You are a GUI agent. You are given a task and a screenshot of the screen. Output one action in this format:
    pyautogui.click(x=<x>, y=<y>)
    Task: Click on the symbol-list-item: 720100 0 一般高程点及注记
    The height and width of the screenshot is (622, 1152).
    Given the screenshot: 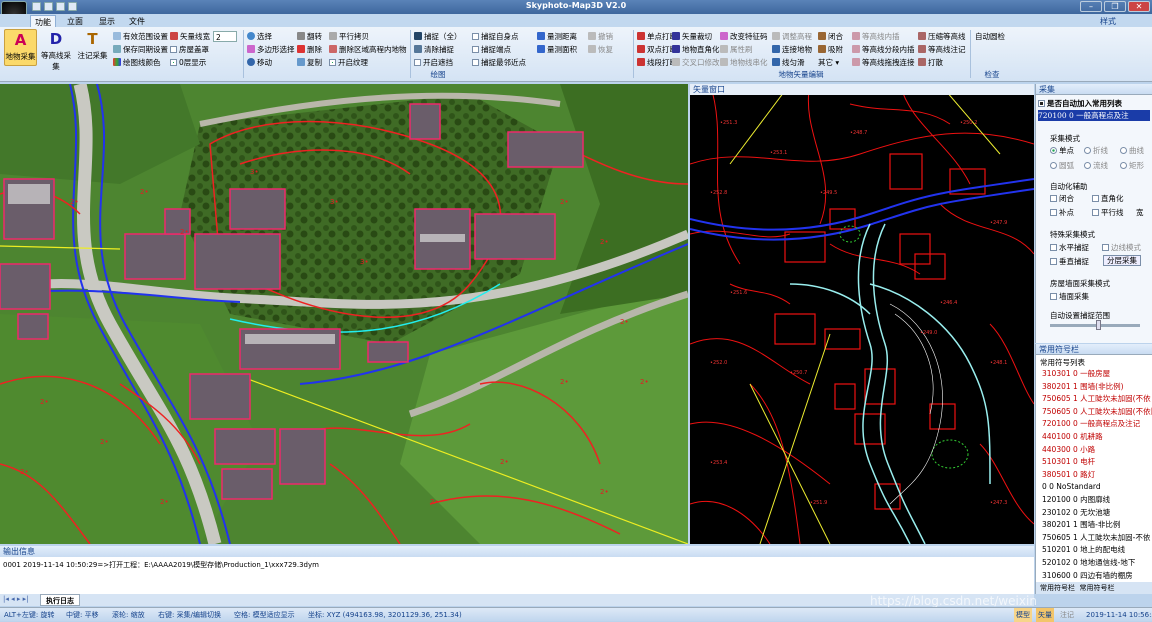 What is the action you would take?
    pyautogui.click(x=1094, y=424)
    